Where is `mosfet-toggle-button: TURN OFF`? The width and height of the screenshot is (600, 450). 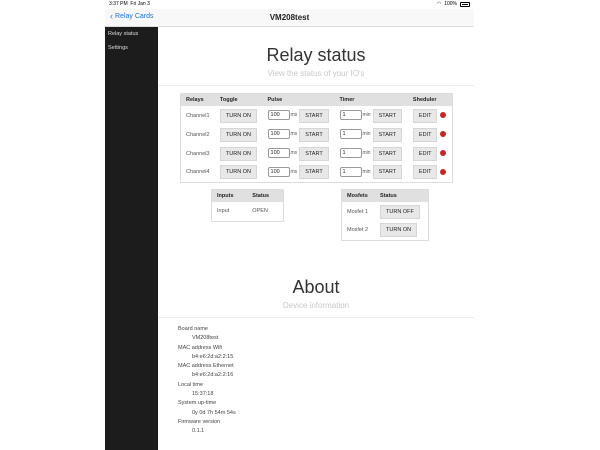
mosfet-toggle-button: TURN OFF is located at coordinates (400, 211).